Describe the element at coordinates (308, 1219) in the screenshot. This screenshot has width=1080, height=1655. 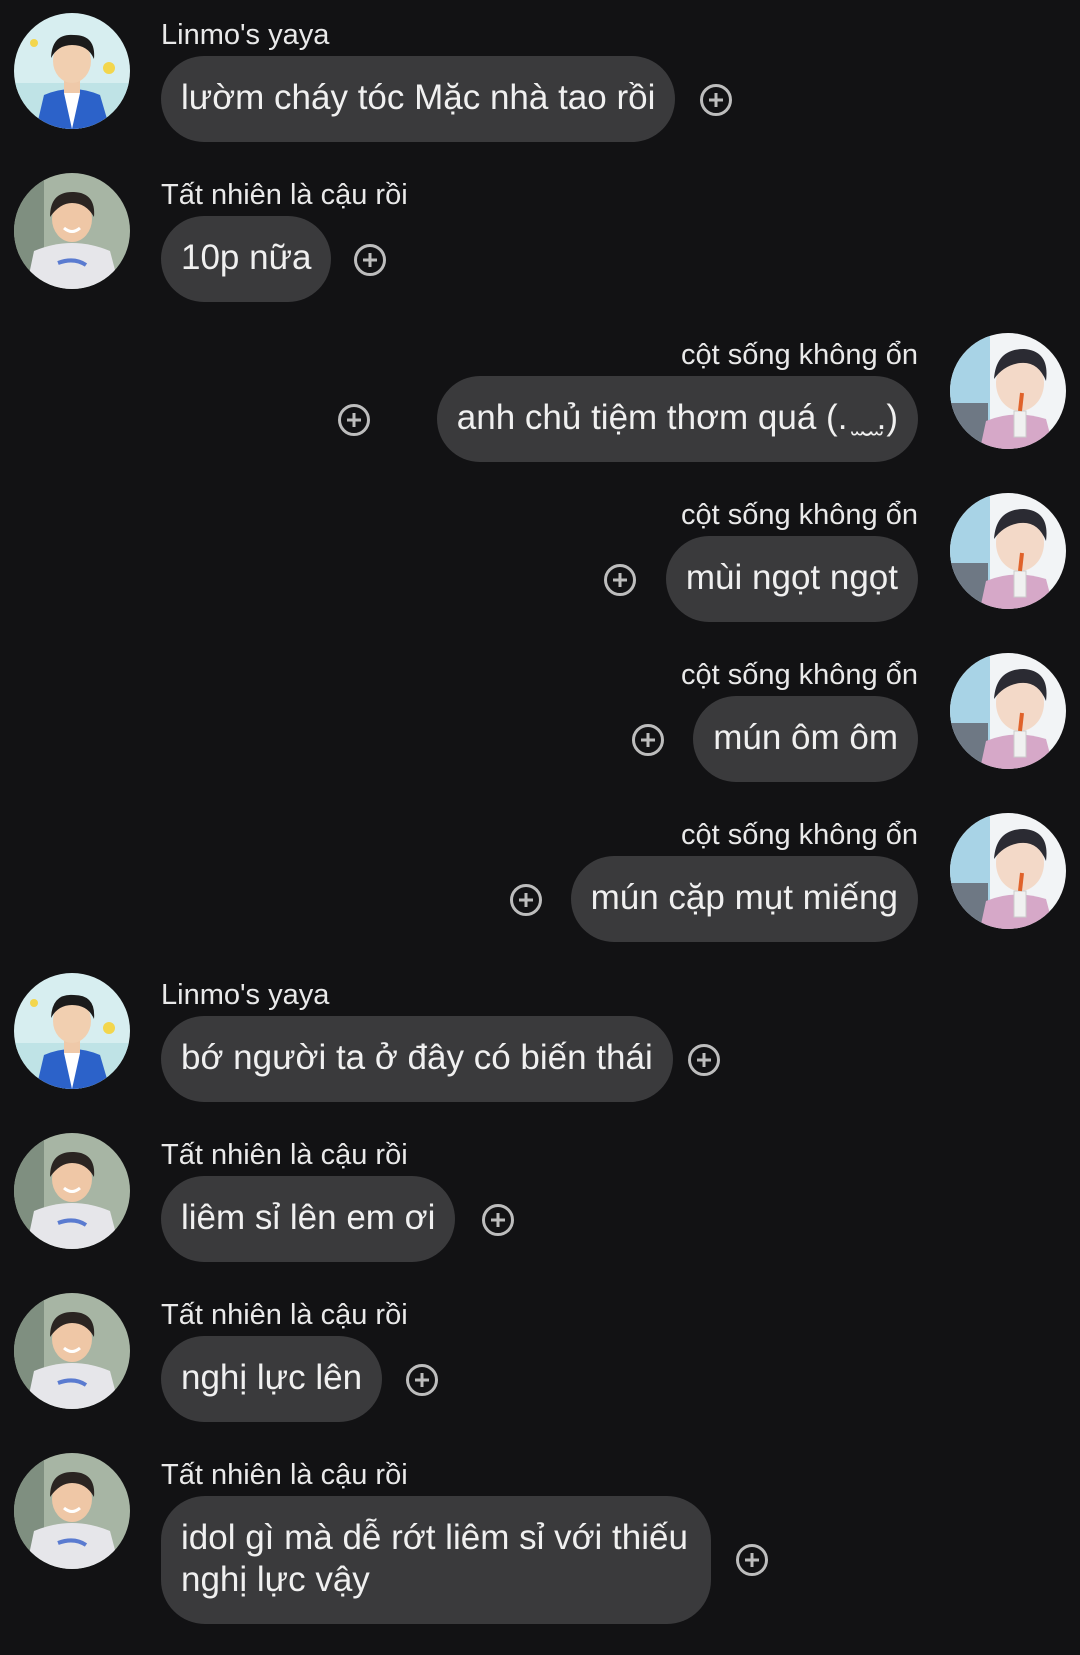
I see `message-bubble: liêm sỉ lên em ơi` at that location.